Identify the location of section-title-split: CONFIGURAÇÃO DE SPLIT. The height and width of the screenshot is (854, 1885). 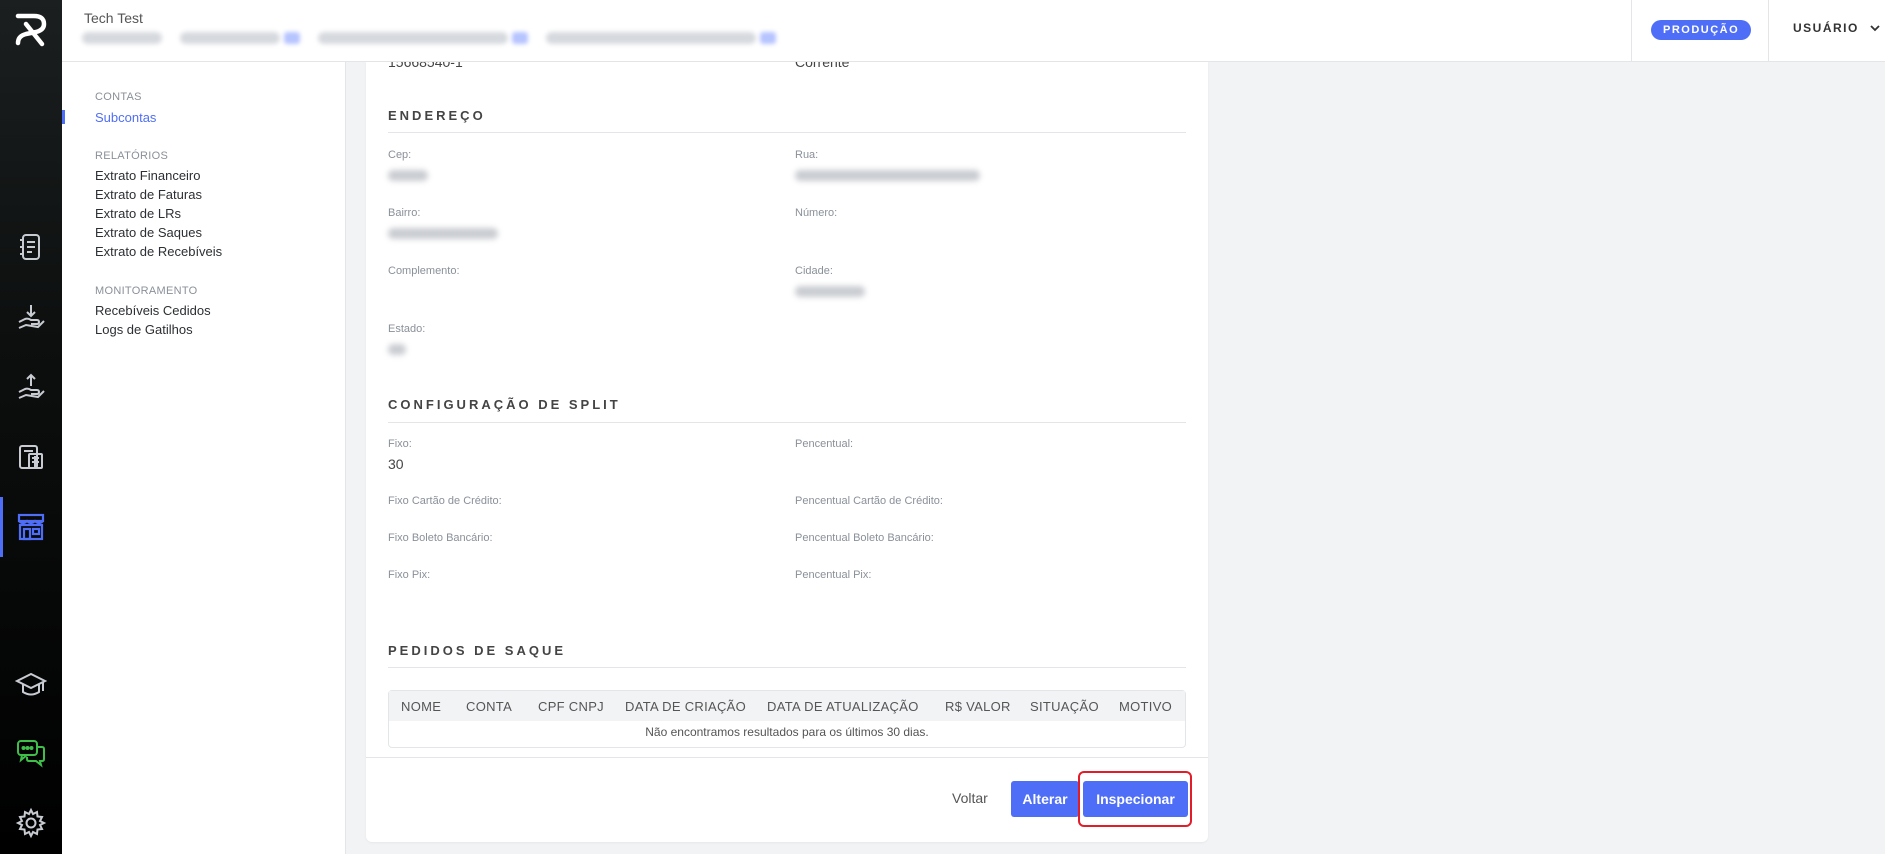
(504, 404).